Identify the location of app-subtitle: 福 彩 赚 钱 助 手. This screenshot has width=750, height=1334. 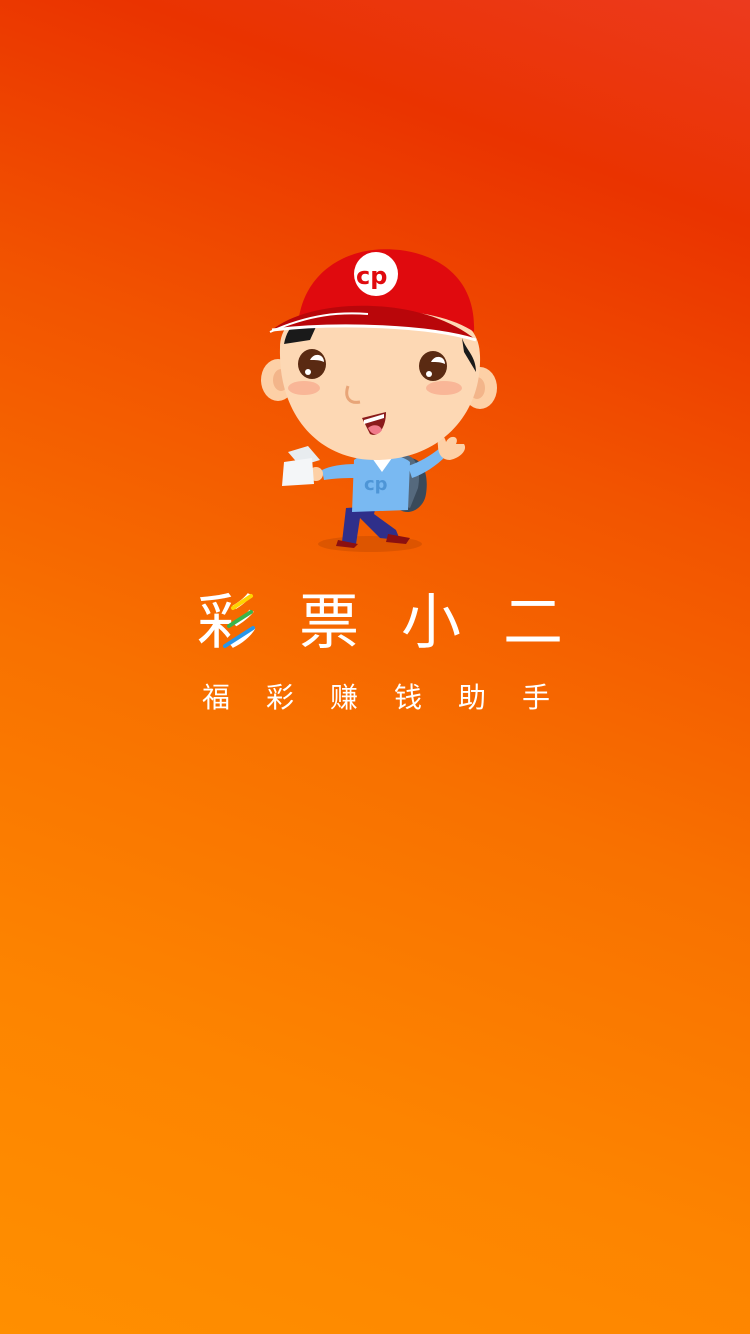
(376, 698).